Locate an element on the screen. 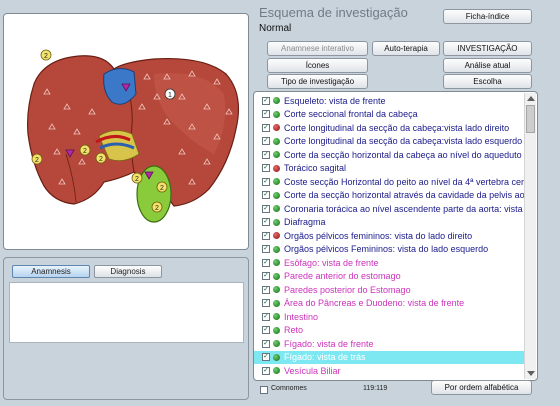 Image resolution: width=560 pixels, height=406 pixels. list-item: ✓ Fígado: vista de frente is located at coordinates (389, 343).